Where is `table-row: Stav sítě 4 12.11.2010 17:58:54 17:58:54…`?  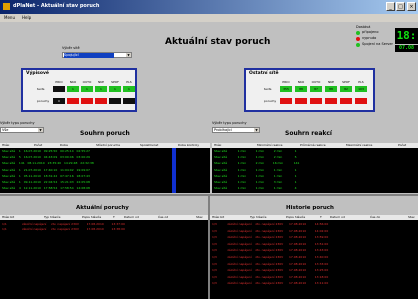
table-row: Stav sítě 4 12.11.2010 17:58:54 17:58:54… is located at coordinates (48, 188).